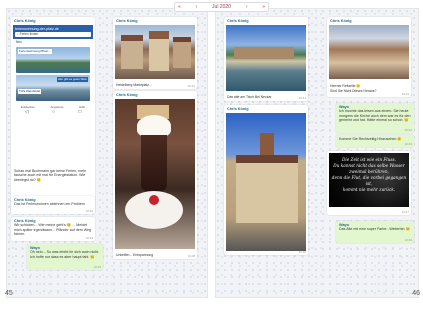  I want to click on listing-card-2: TOS Weinbüdel Hier gibt es guten Wein, so click(53, 88).